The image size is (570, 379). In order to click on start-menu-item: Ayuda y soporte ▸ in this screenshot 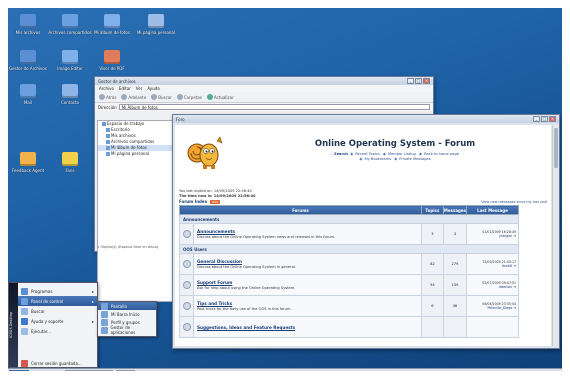, I will do `click(57, 321)`.